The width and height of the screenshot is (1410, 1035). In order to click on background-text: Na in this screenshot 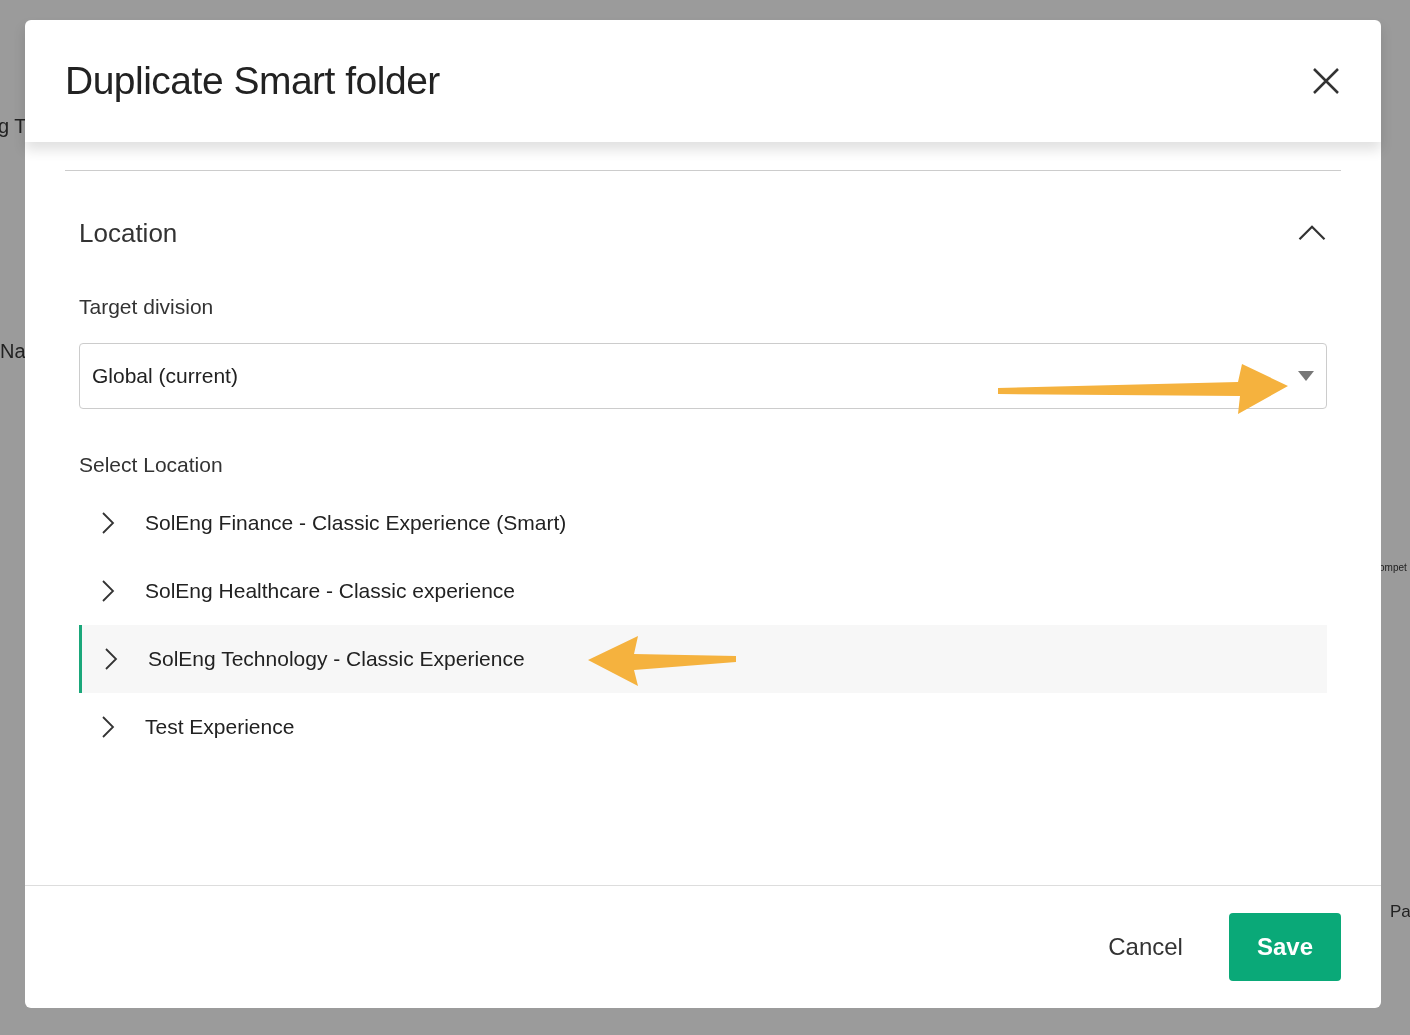, I will do `click(13, 351)`.